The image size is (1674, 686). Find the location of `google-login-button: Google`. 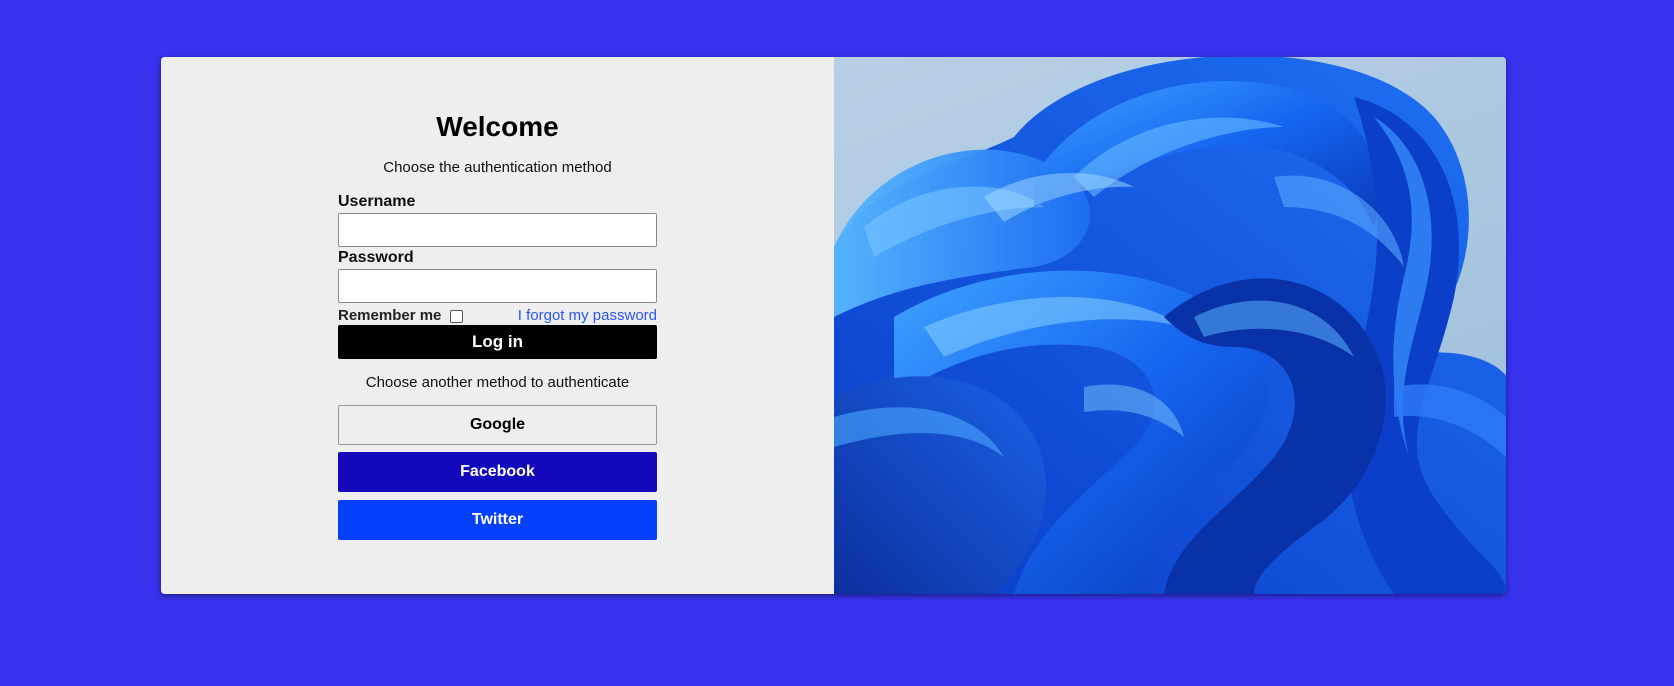

google-login-button: Google is located at coordinates (497, 425).